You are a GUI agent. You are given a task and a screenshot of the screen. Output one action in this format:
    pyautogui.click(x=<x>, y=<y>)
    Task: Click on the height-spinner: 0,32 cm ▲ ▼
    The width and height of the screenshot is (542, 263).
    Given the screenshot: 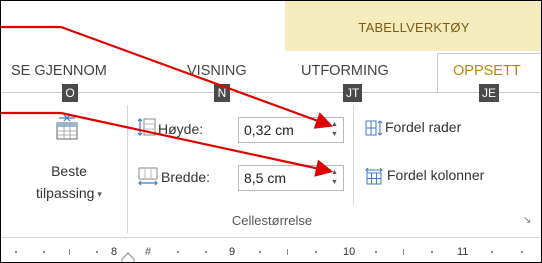 What is the action you would take?
    pyautogui.click(x=291, y=130)
    